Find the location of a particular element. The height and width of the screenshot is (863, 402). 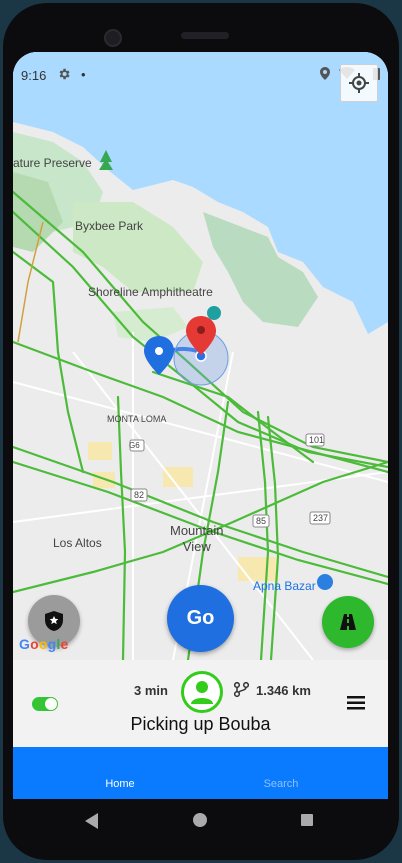

crosshair-icon is located at coordinates (359, 83).